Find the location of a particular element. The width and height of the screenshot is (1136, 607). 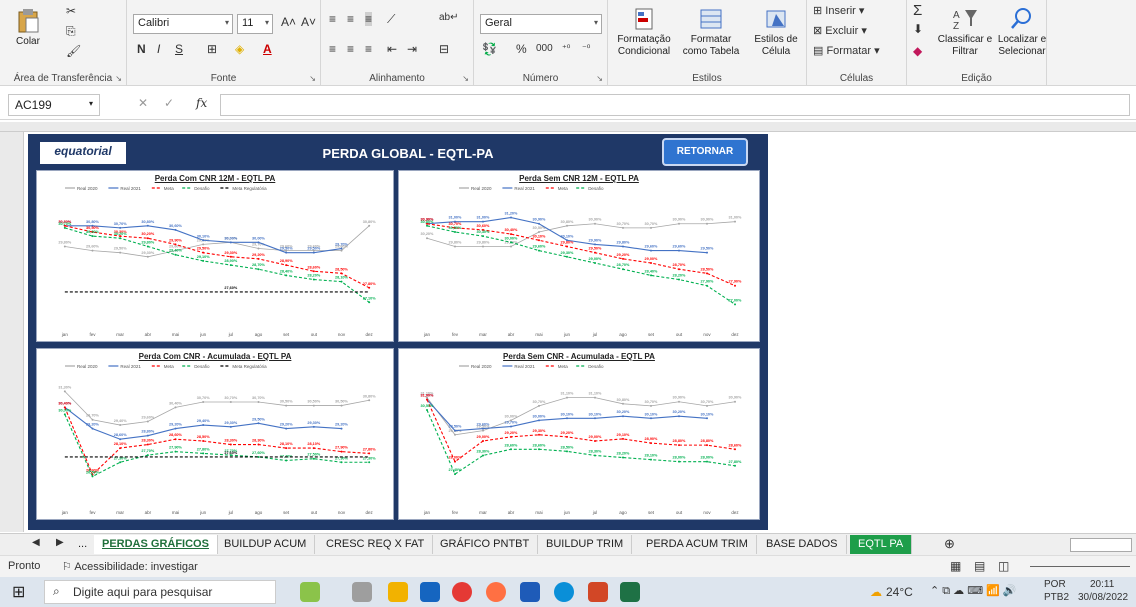

borders-icon: ⊞ is located at coordinates (212, 49).